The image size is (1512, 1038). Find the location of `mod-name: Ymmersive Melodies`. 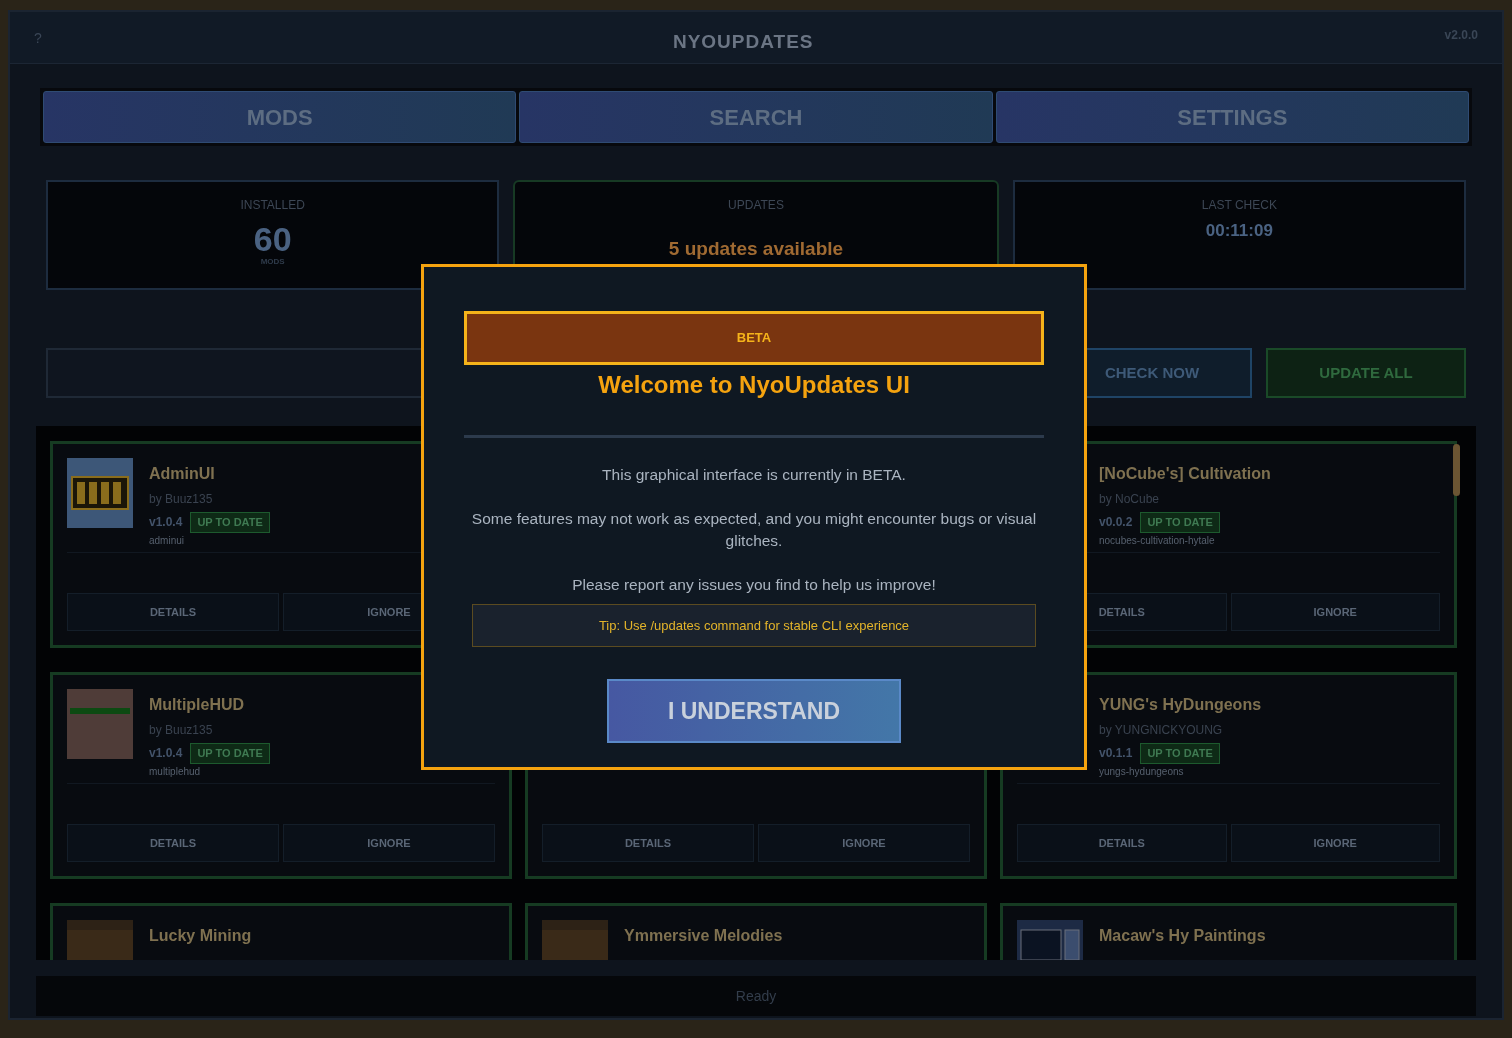

mod-name: Ymmersive Melodies is located at coordinates (703, 936).